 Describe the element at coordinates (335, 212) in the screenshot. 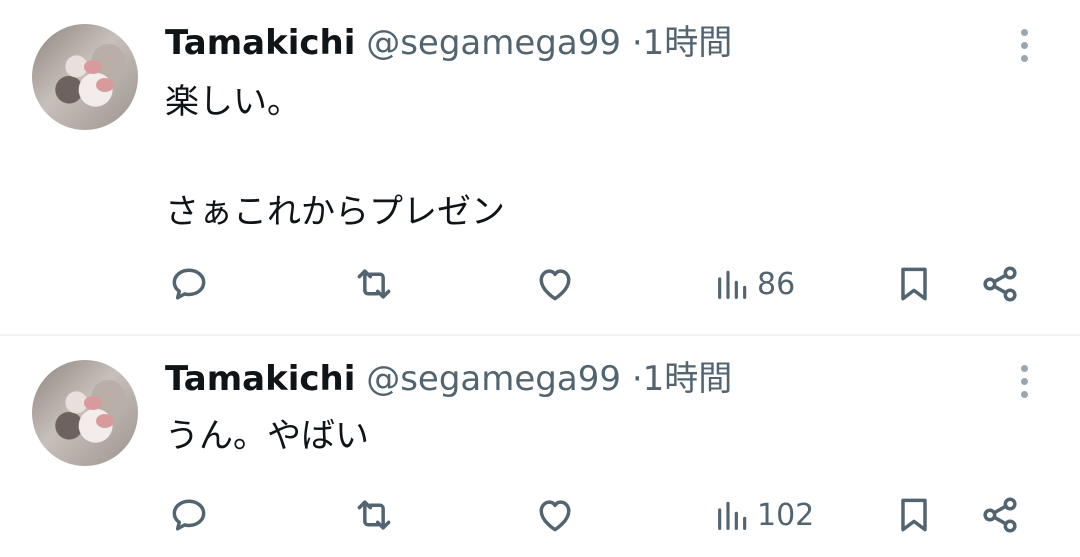

I see `tweet-text-line: さぁこれからプレゼン` at that location.